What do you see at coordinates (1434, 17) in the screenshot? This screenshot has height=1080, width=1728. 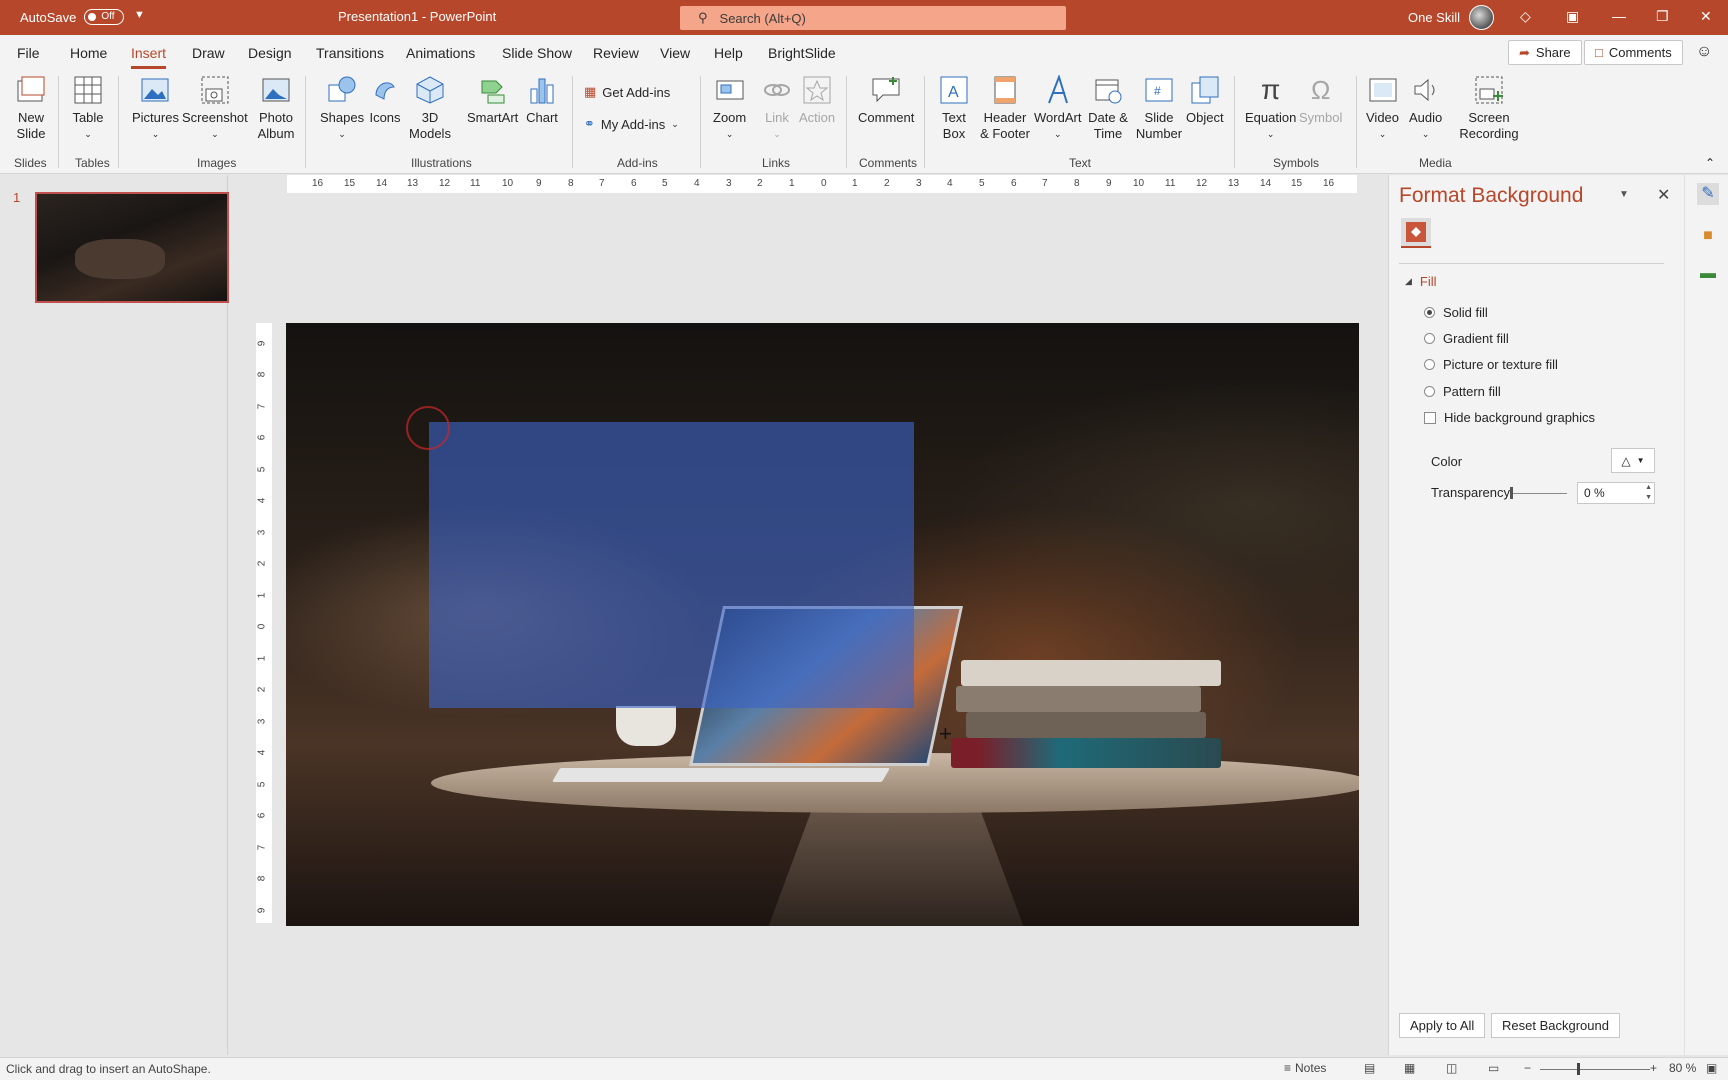 I see `user-name: One Skill` at bounding box center [1434, 17].